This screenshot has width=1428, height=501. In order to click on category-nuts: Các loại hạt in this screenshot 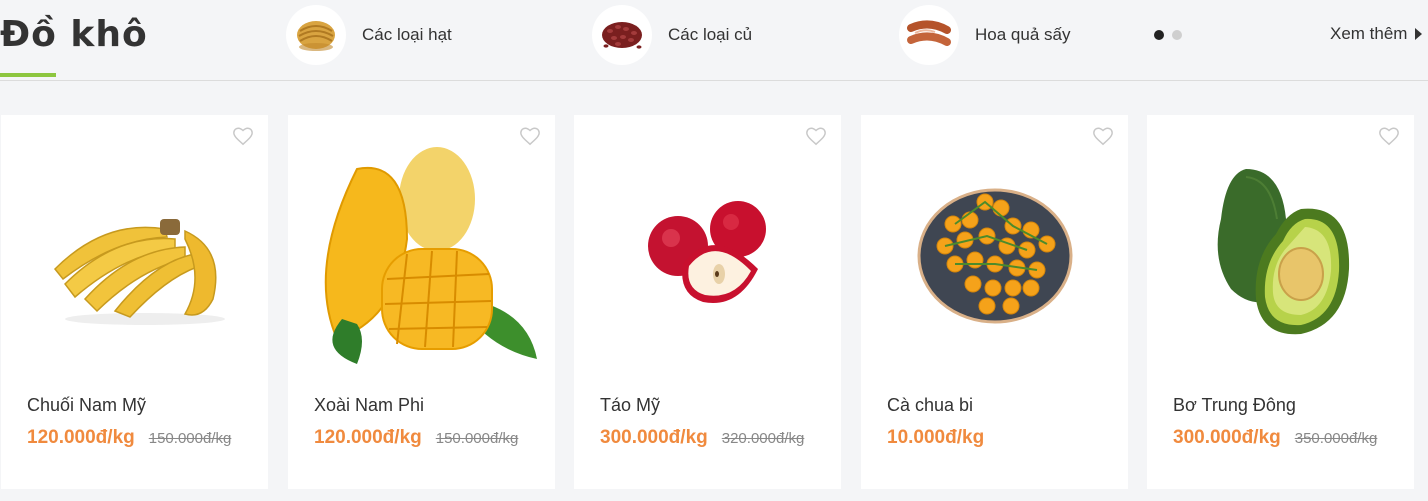, I will do `click(369, 35)`.